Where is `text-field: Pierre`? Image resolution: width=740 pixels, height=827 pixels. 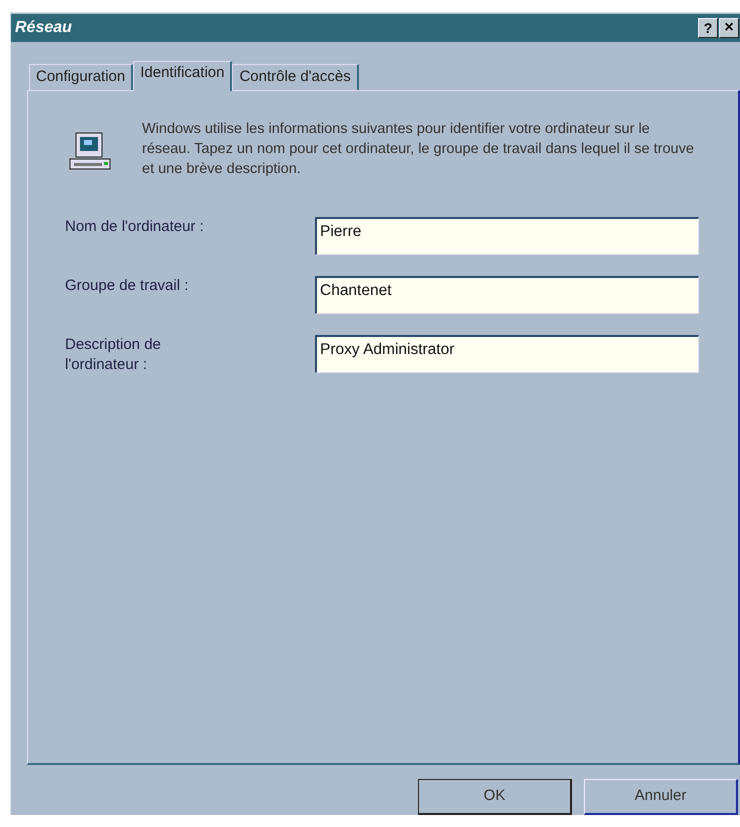
text-field: Pierre is located at coordinates (507, 235).